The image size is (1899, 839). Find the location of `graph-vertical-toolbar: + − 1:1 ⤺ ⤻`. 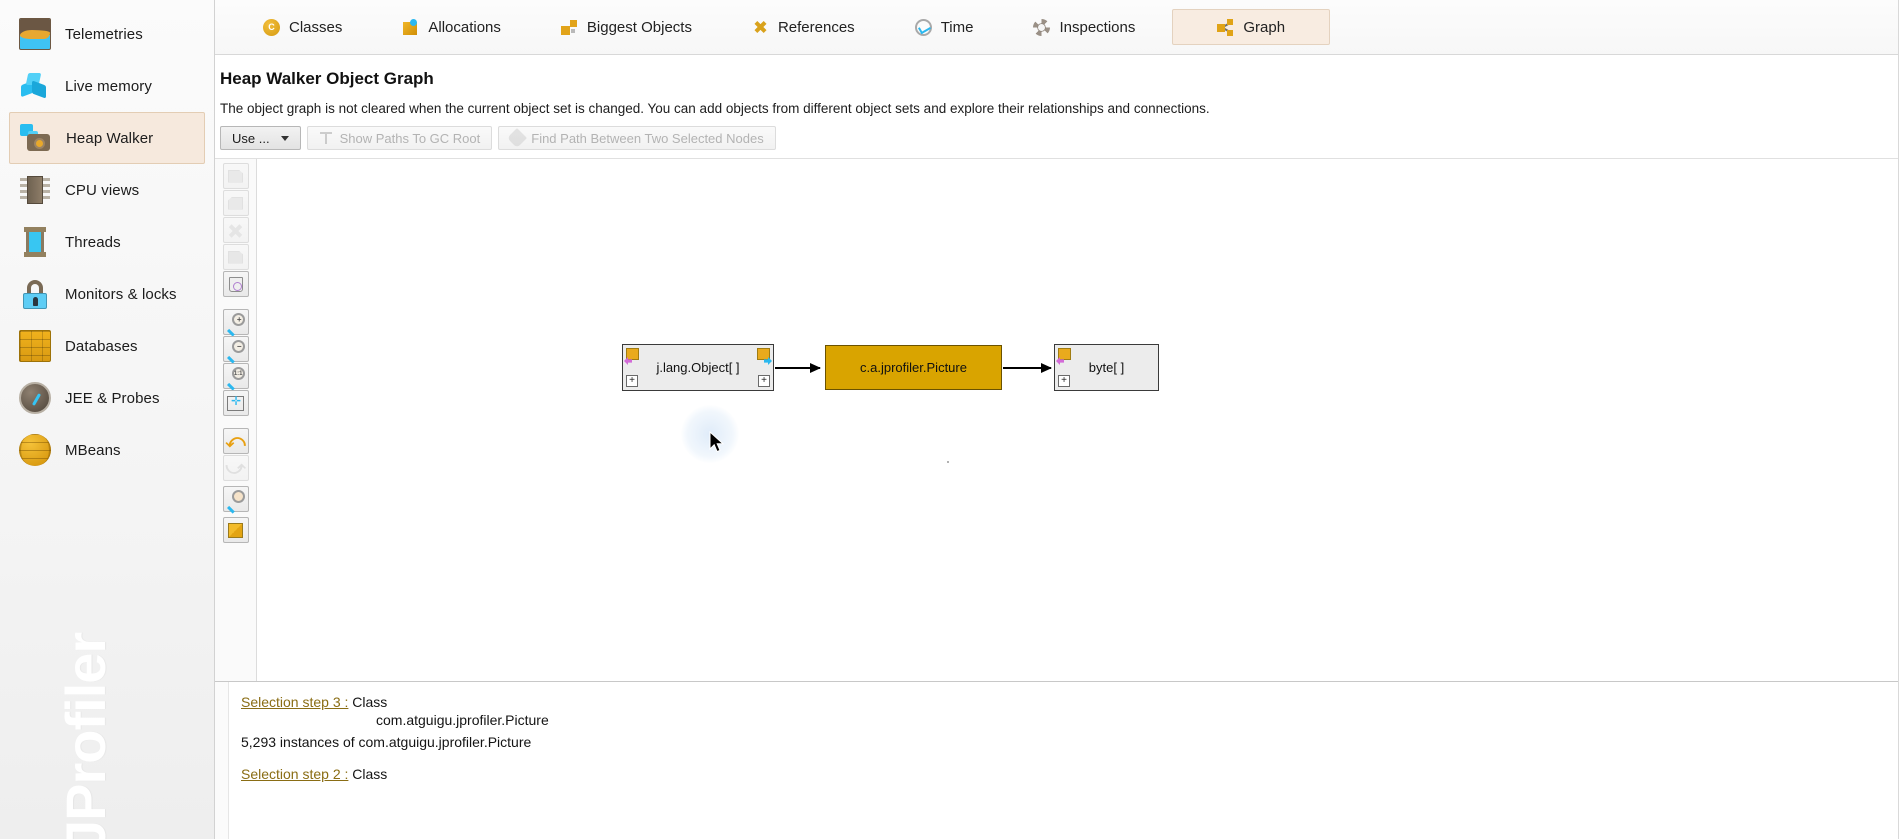

graph-vertical-toolbar: + − 1:1 ⤺ ⤻ is located at coordinates (236, 420).